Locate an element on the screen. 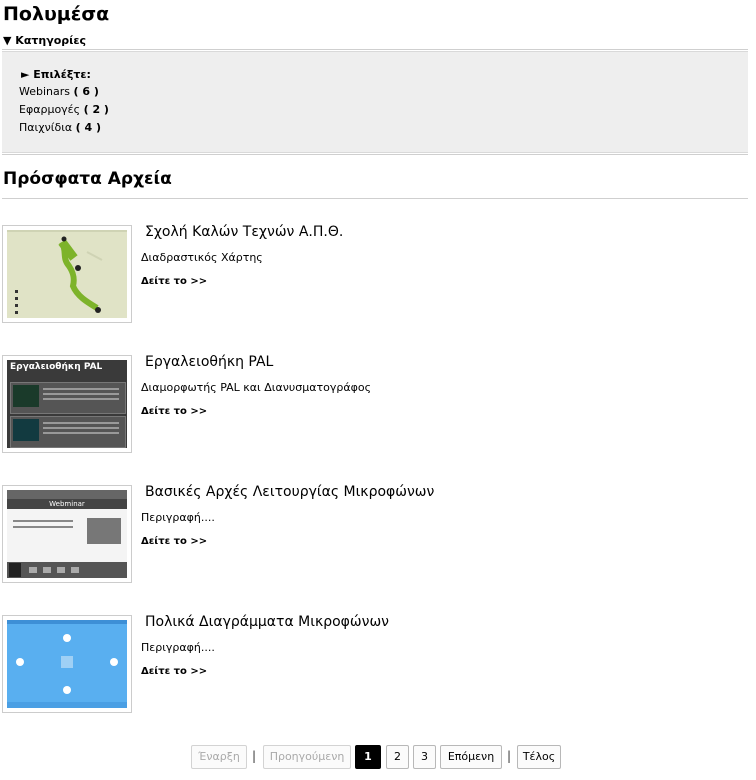 Image resolution: width=756 pixels, height=780 pixels. thumbnail-heading: Webminar is located at coordinates (67, 504).